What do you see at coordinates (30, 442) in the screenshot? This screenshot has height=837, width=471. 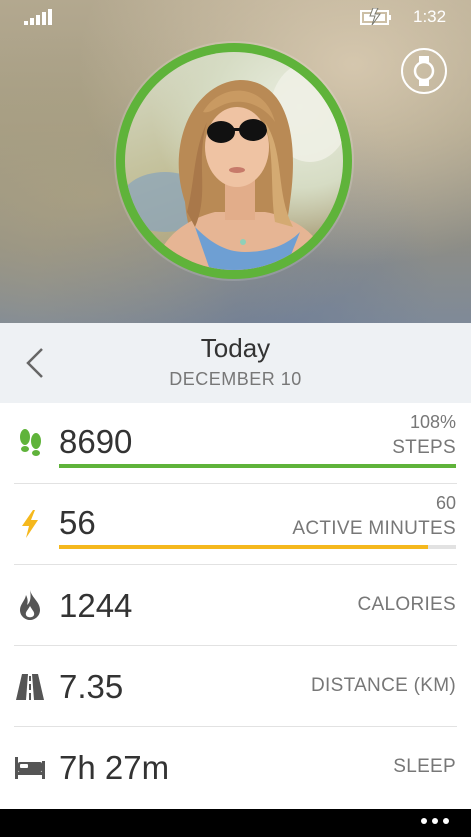 I see `footsteps-icon` at bounding box center [30, 442].